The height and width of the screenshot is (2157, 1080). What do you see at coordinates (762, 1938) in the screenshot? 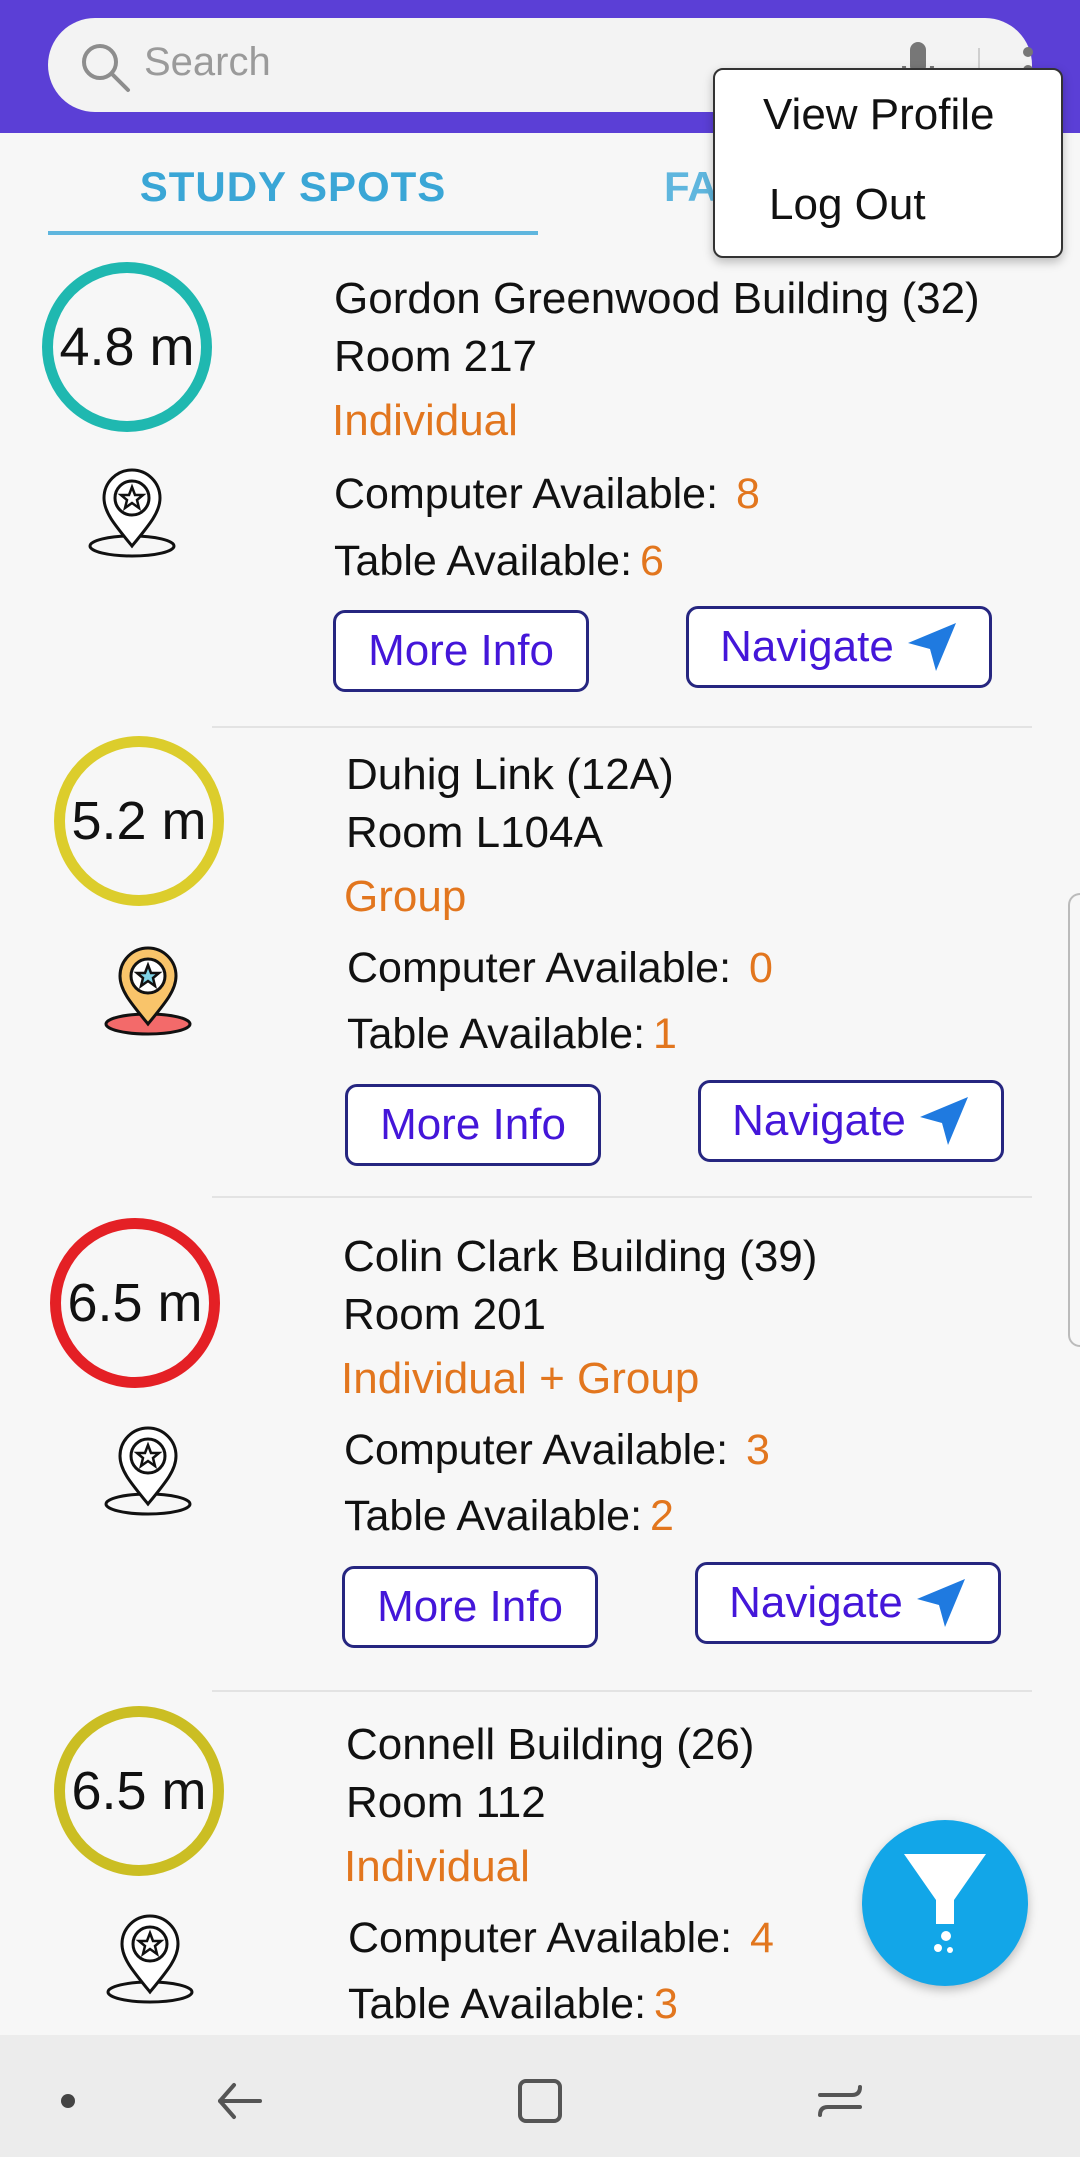
I see `computer-count: 4` at bounding box center [762, 1938].